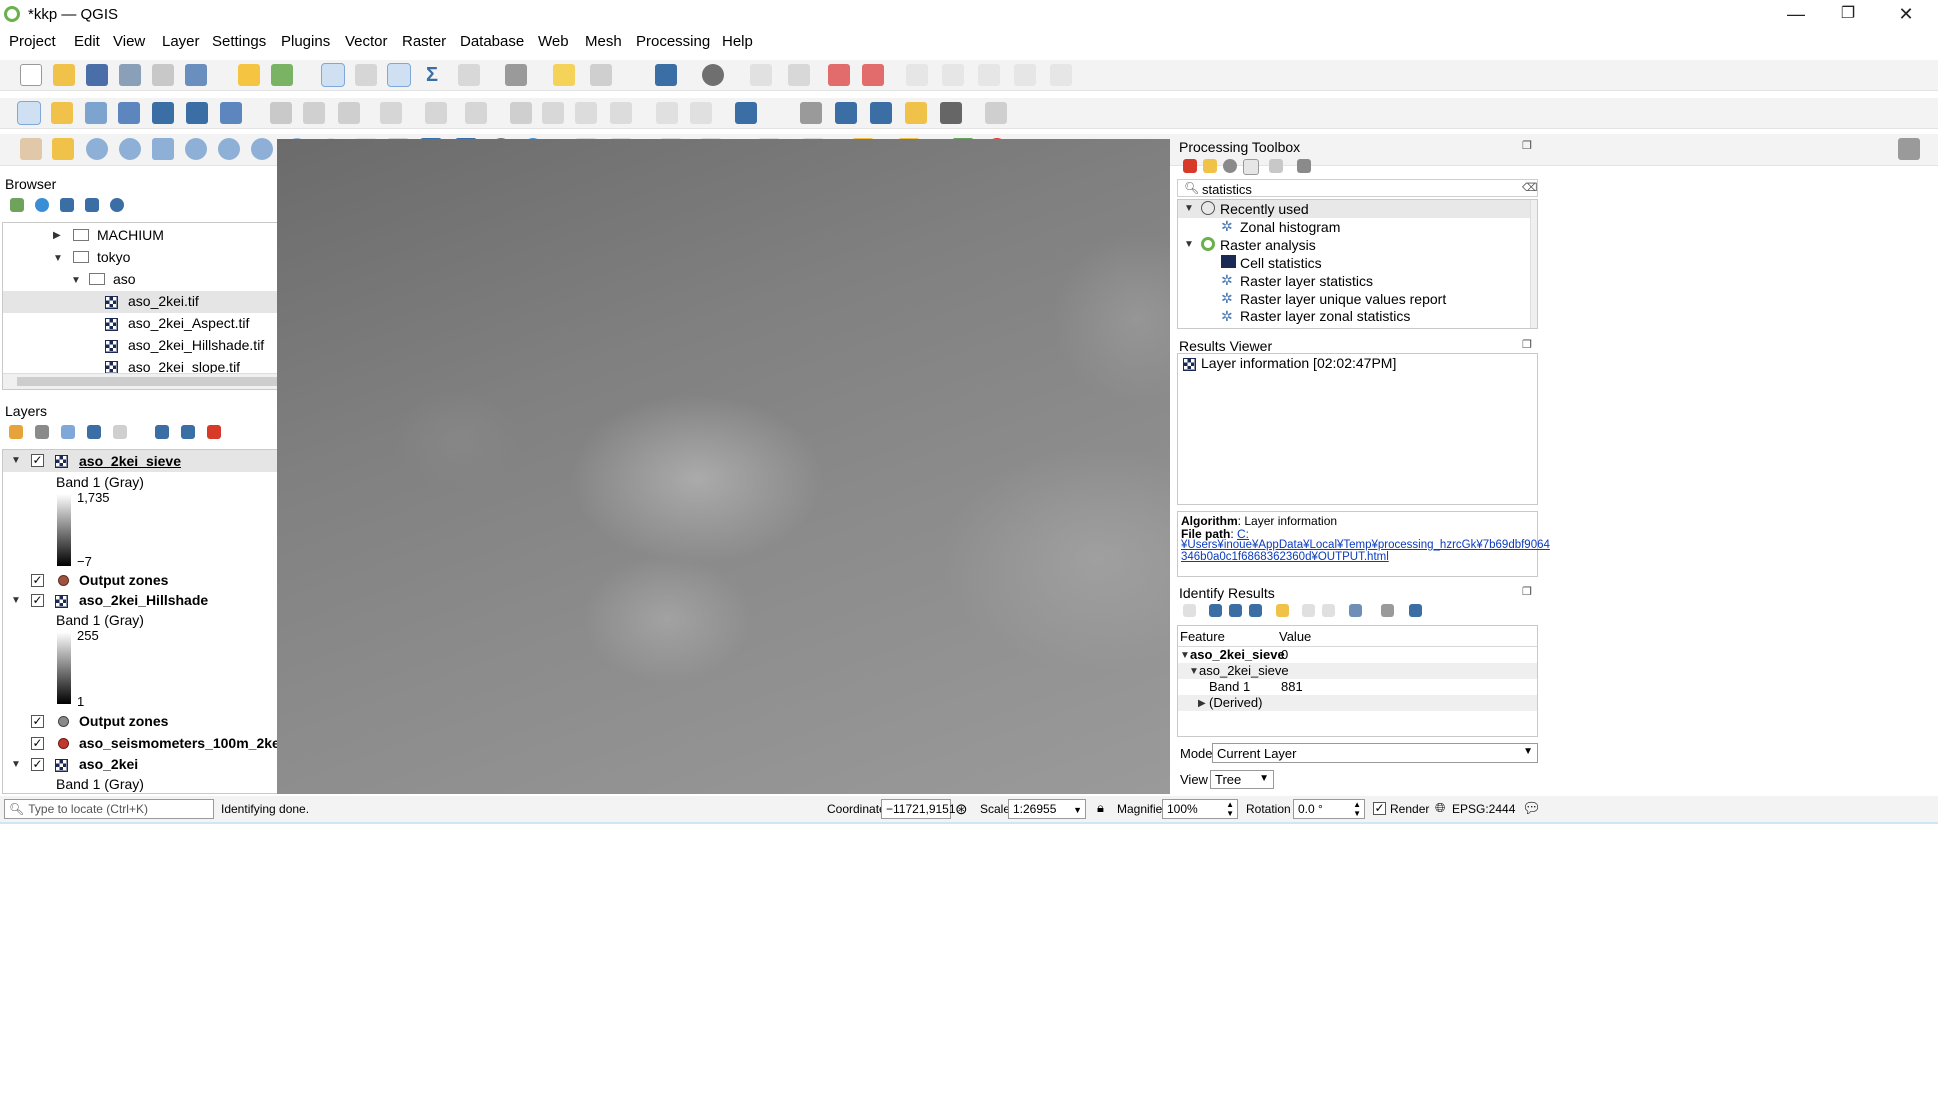 The image size is (1948, 1110). Describe the element at coordinates (873, 75) in the screenshot. I see `label-unpinned-icon` at that location.